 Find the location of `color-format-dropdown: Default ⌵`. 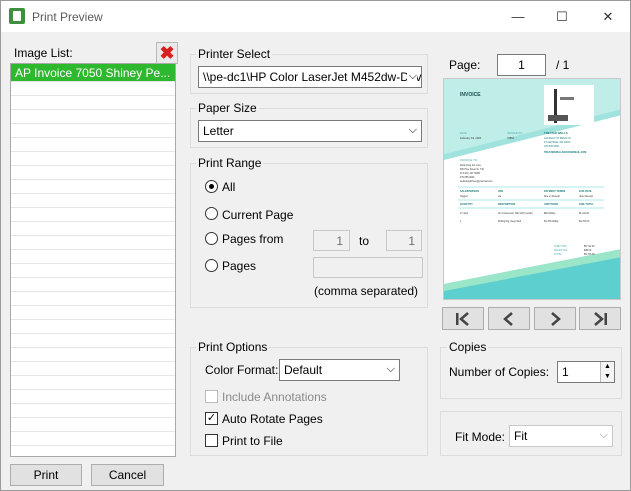

color-format-dropdown: Default ⌵ is located at coordinates (339, 370).